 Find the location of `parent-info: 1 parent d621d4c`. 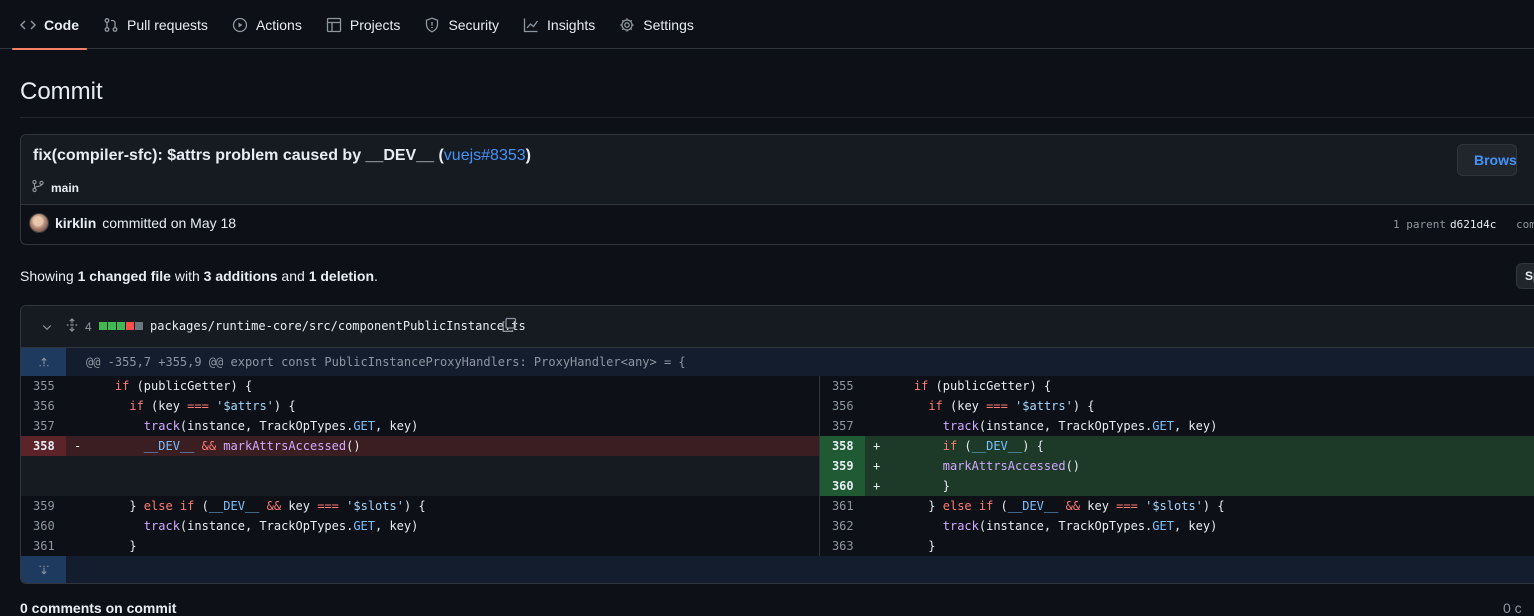

parent-info: 1 parent d621d4c is located at coordinates (1444, 224).